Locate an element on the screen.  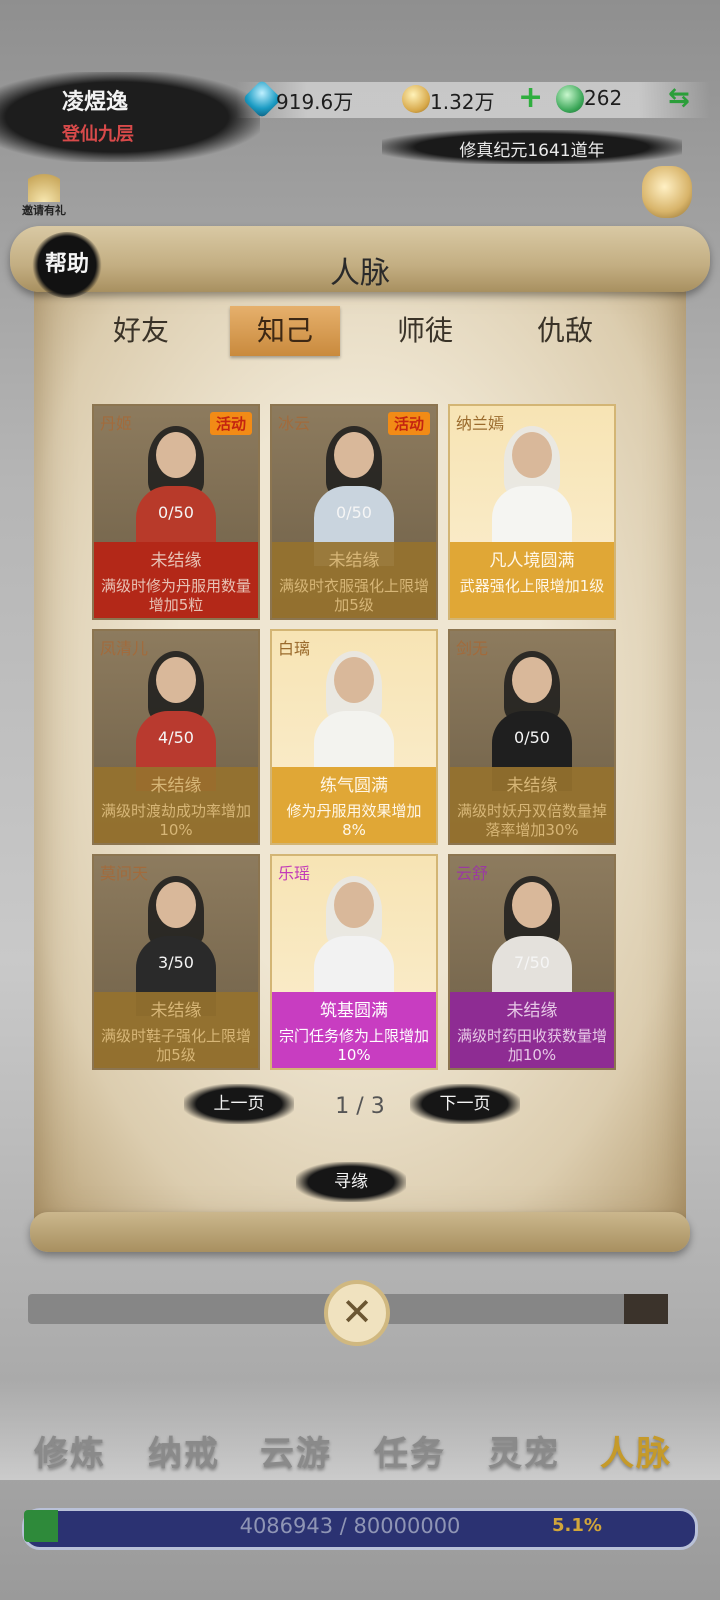
bond-effect: 宗门任务修为上限增加10% is located at coordinates (353, 1045).